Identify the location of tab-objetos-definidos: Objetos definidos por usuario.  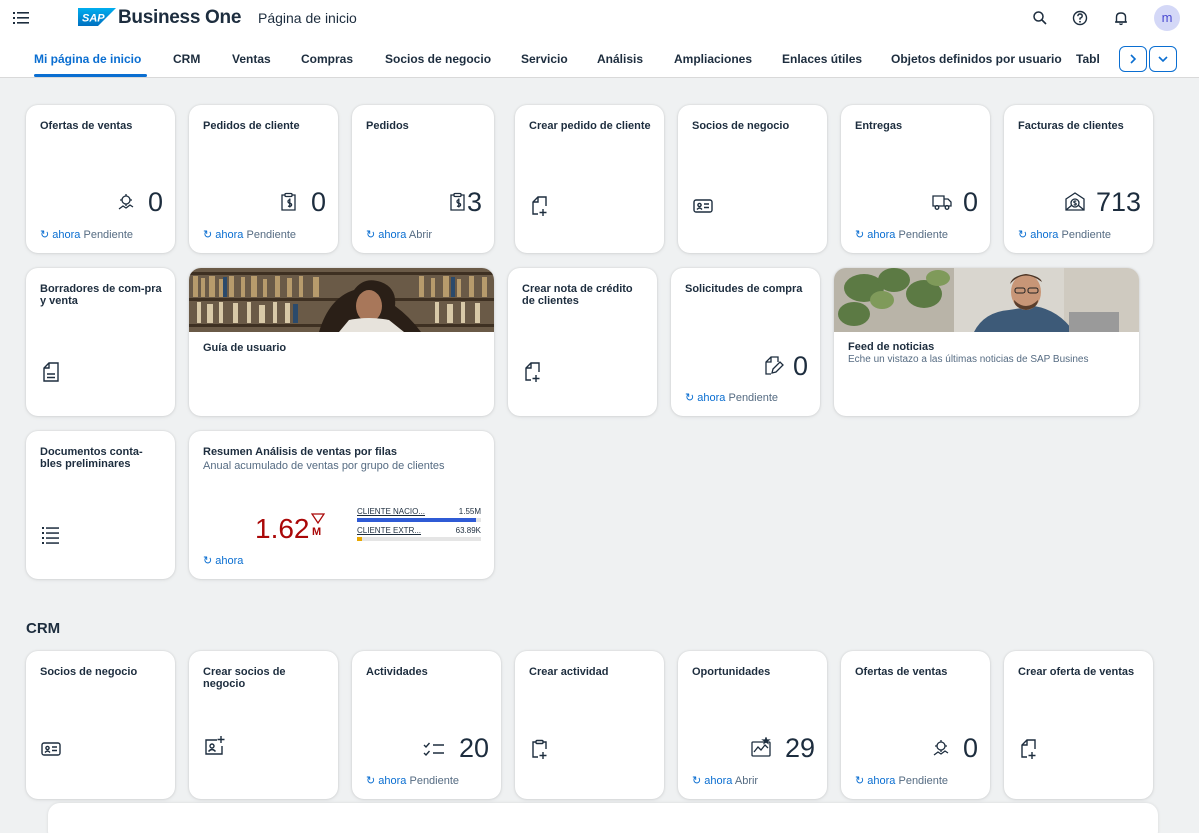
(976, 59).